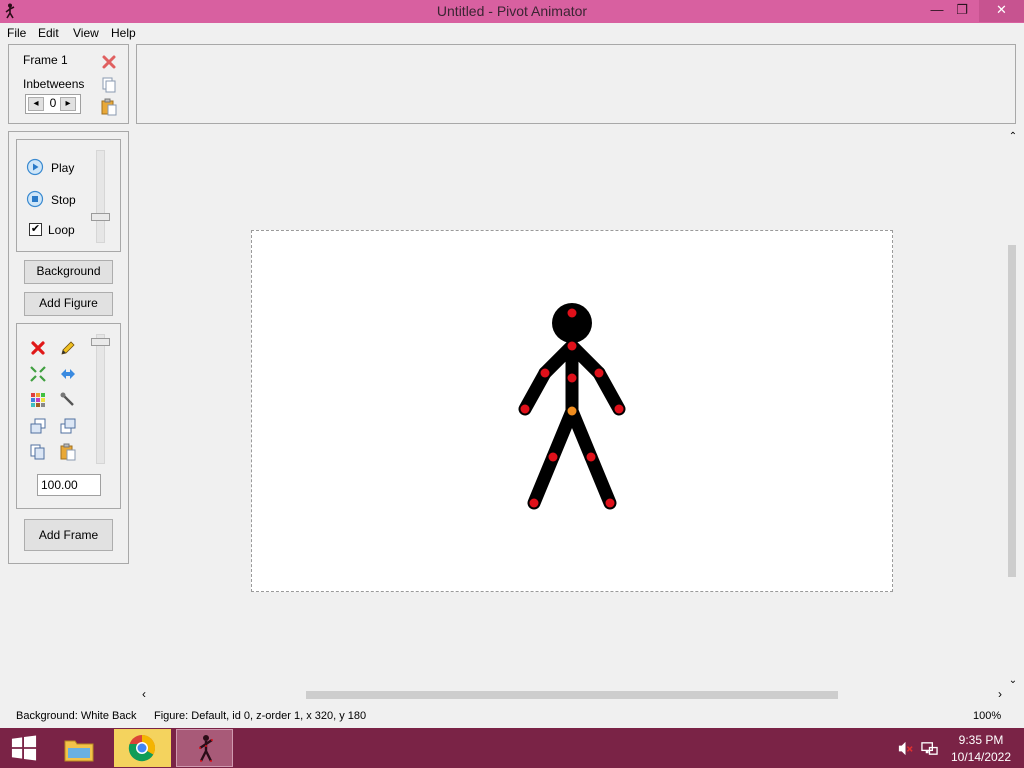 Image resolution: width=1024 pixels, height=768 pixels. What do you see at coordinates (144, 694) in the screenshot?
I see `scroll-left-arrow: ‹` at bounding box center [144, 694].